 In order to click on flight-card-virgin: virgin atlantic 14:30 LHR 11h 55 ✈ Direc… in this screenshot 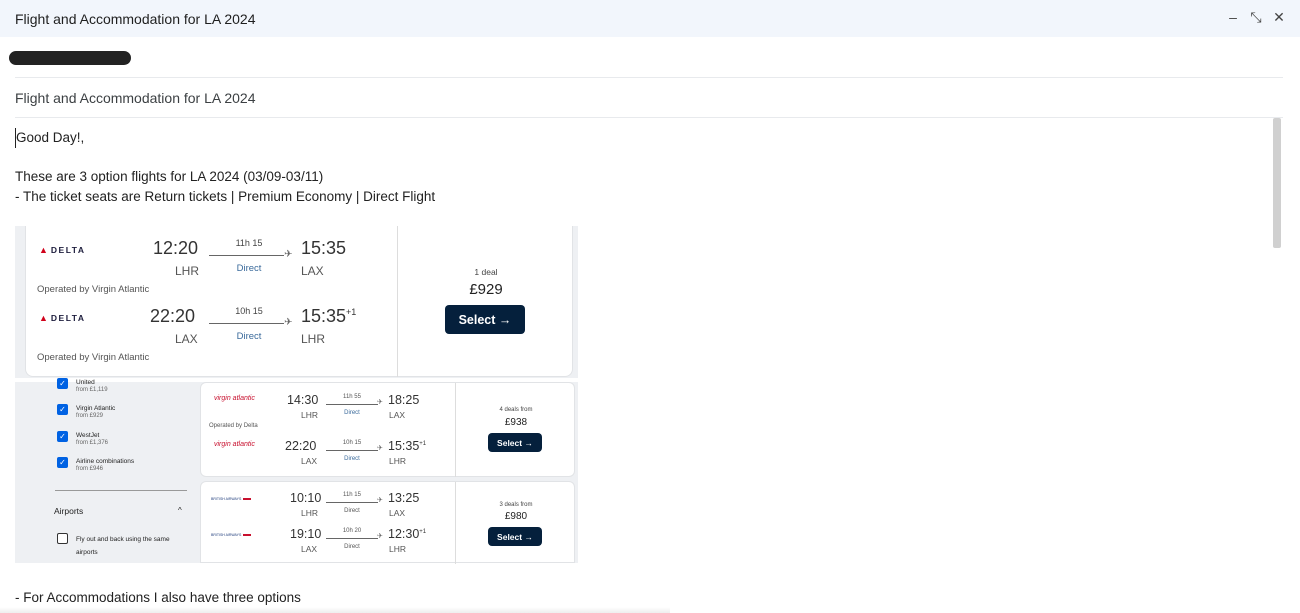, I will do `click(387, 429)`.